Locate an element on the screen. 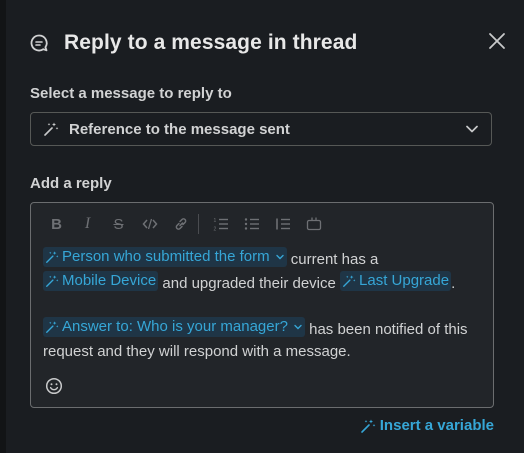 Image resolution: width=524 pixels, height=453 pixels. close-icon is located at coordinates (497, 41).